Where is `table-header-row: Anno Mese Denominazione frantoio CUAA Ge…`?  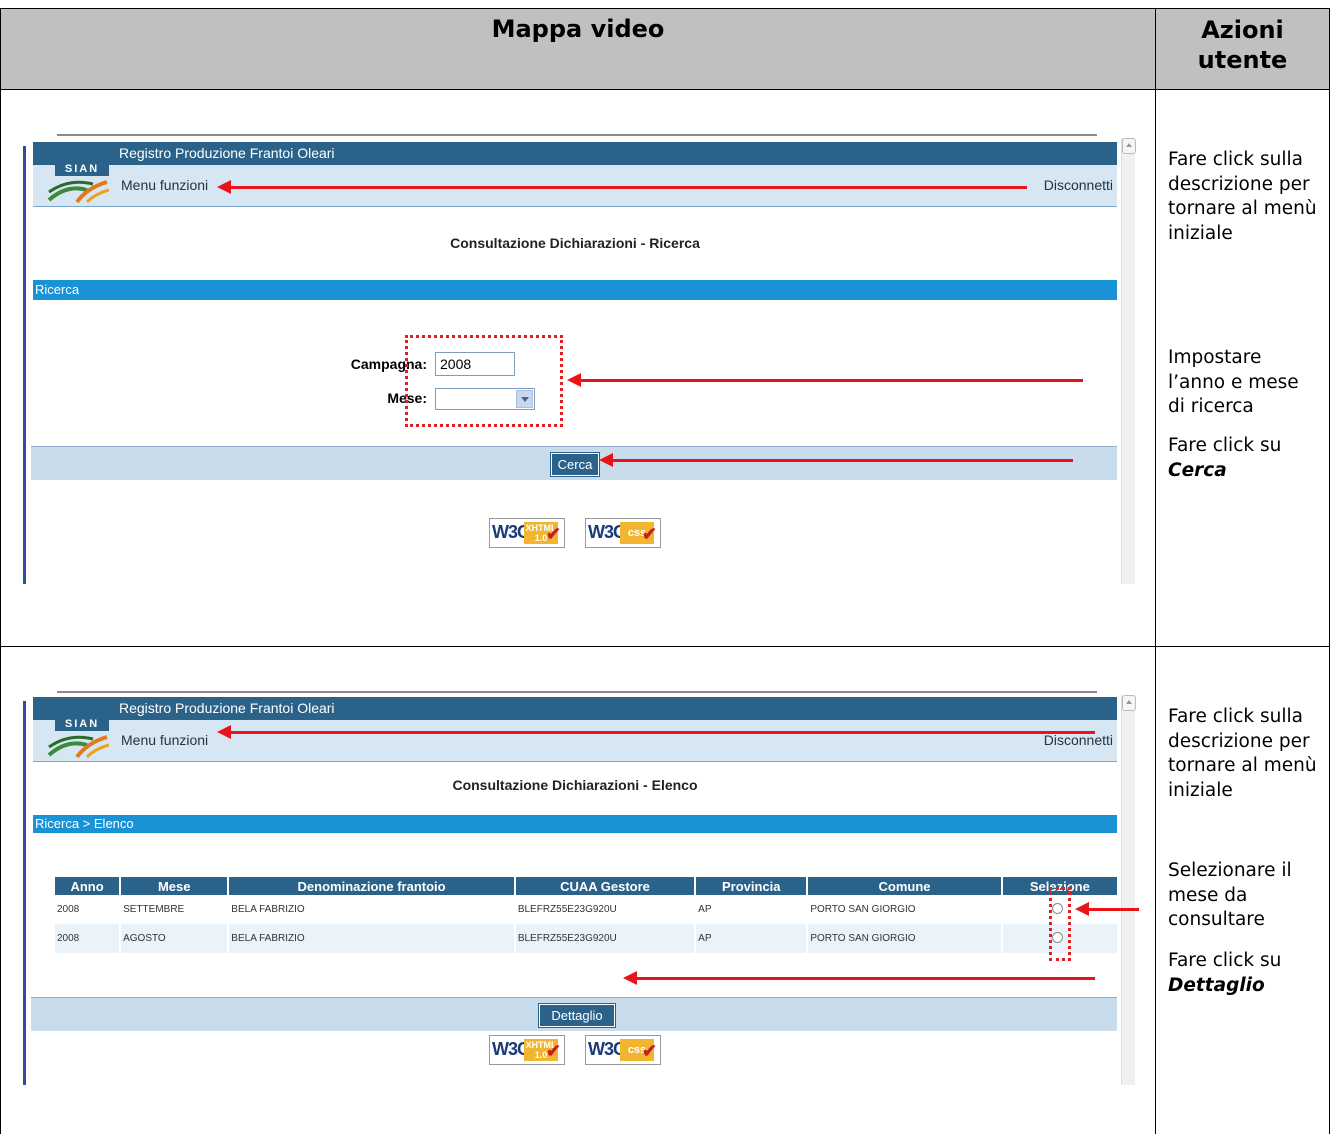 table-header-row: Anno Mese Denominazione frantoio CUAA Ge… is located at coordinates (586, 886).